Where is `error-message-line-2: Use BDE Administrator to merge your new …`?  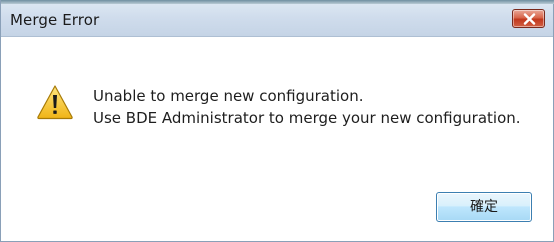
error-message-line-2: Use BDE Administrator to merge your new … is located at coordinates (307, 118).